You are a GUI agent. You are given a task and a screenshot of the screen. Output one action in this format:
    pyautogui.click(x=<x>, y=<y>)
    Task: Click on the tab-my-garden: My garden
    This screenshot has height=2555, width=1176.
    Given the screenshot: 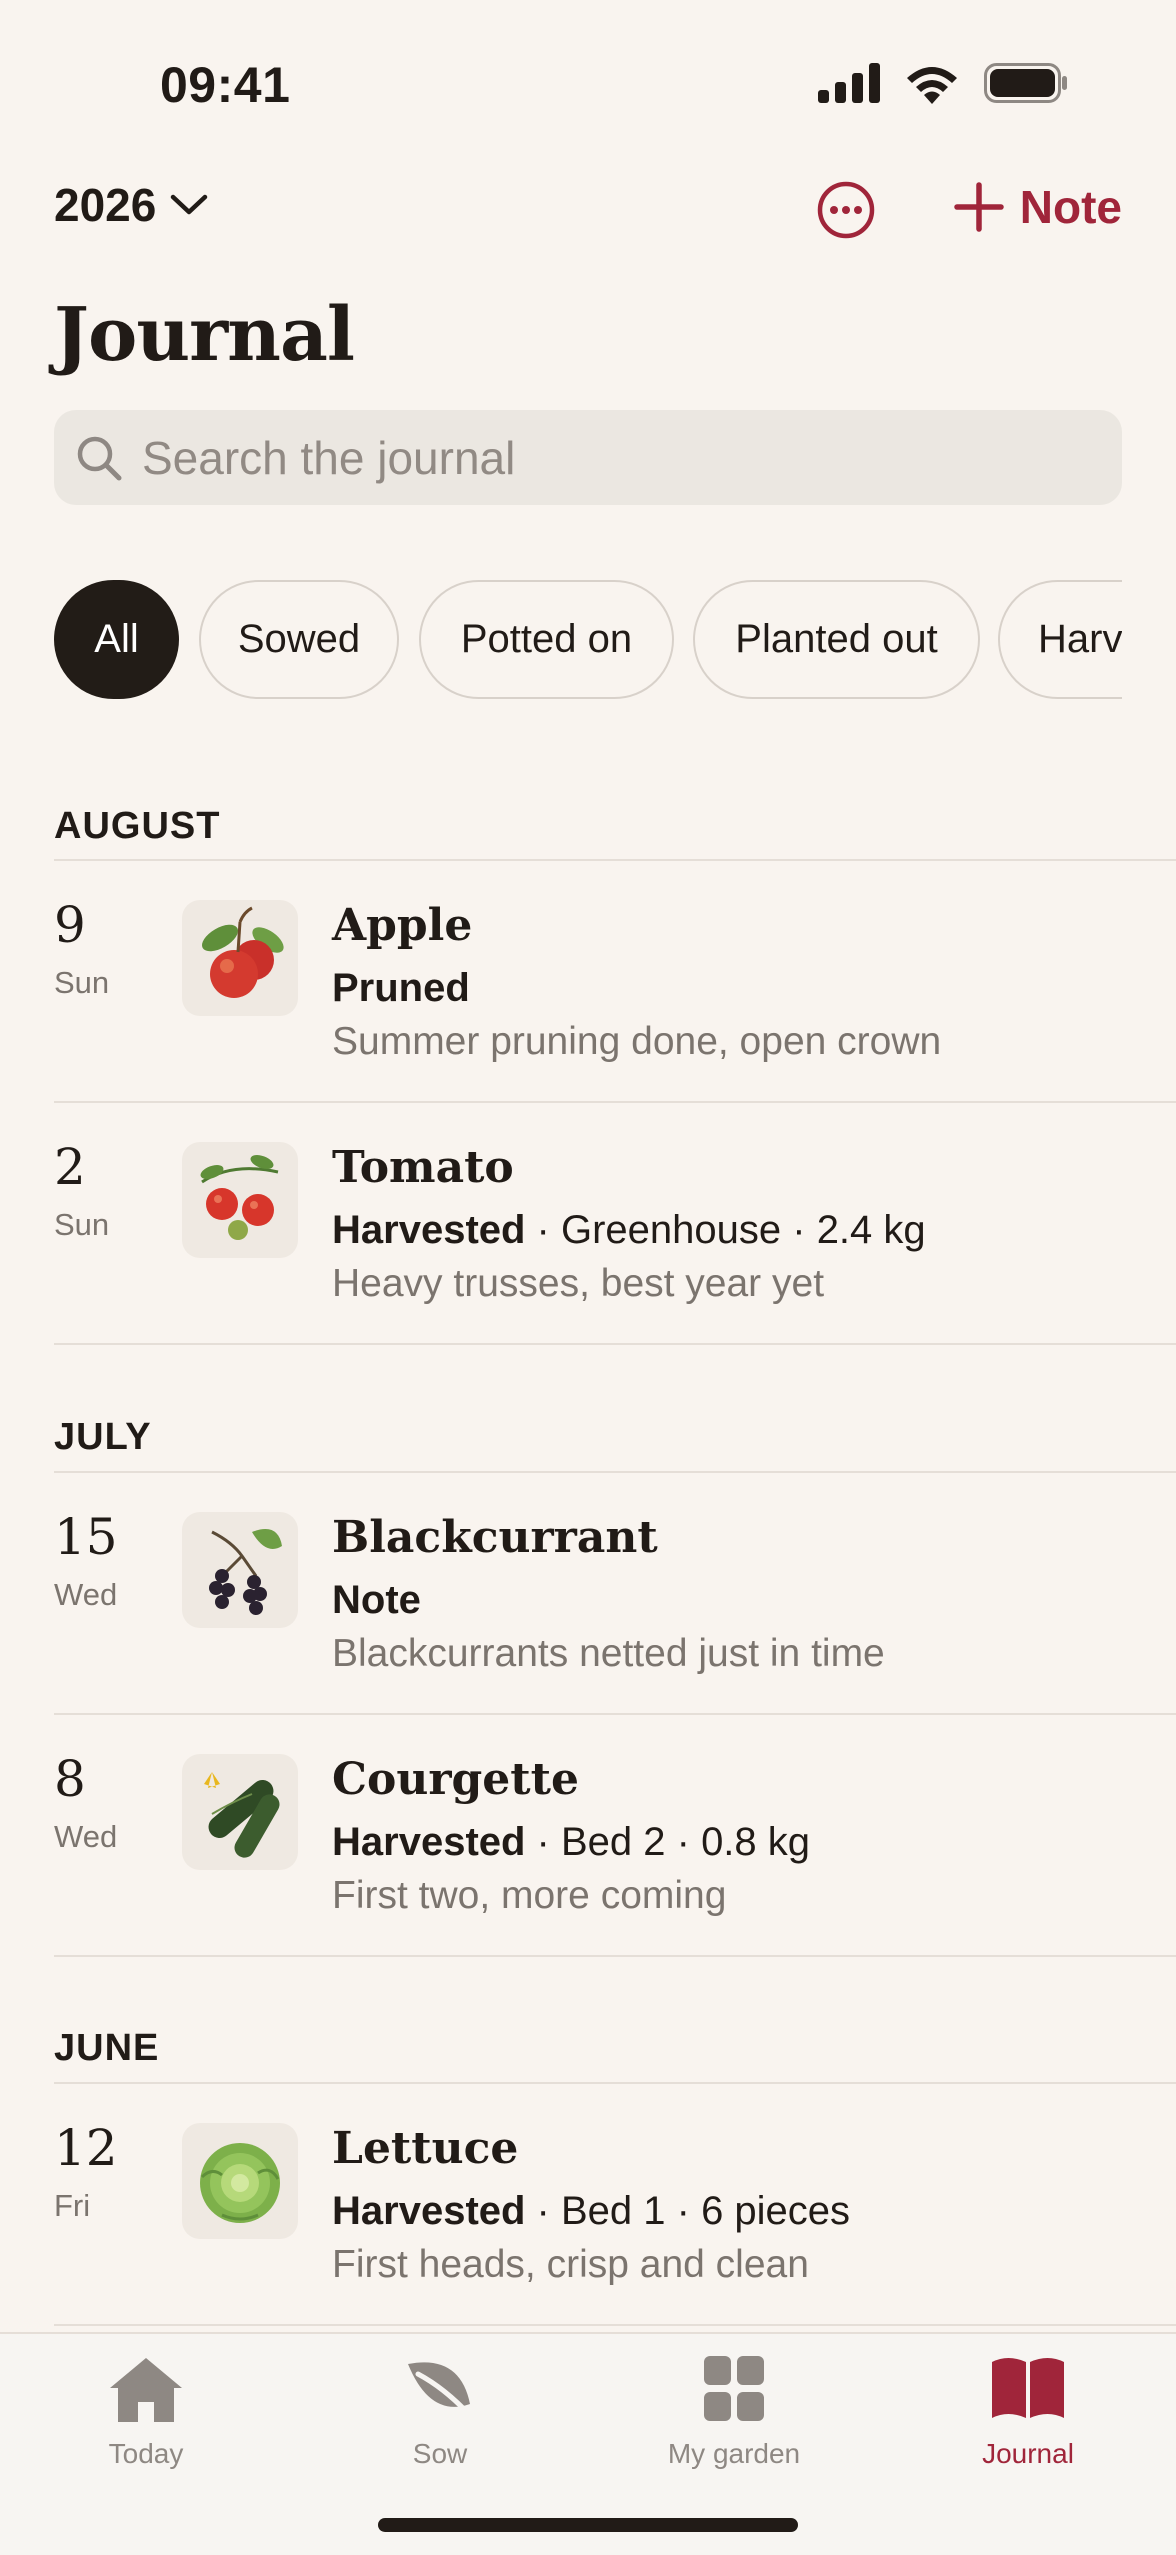 What is the action you would take?
    pyautogui.click(x=734, y=2412)
    